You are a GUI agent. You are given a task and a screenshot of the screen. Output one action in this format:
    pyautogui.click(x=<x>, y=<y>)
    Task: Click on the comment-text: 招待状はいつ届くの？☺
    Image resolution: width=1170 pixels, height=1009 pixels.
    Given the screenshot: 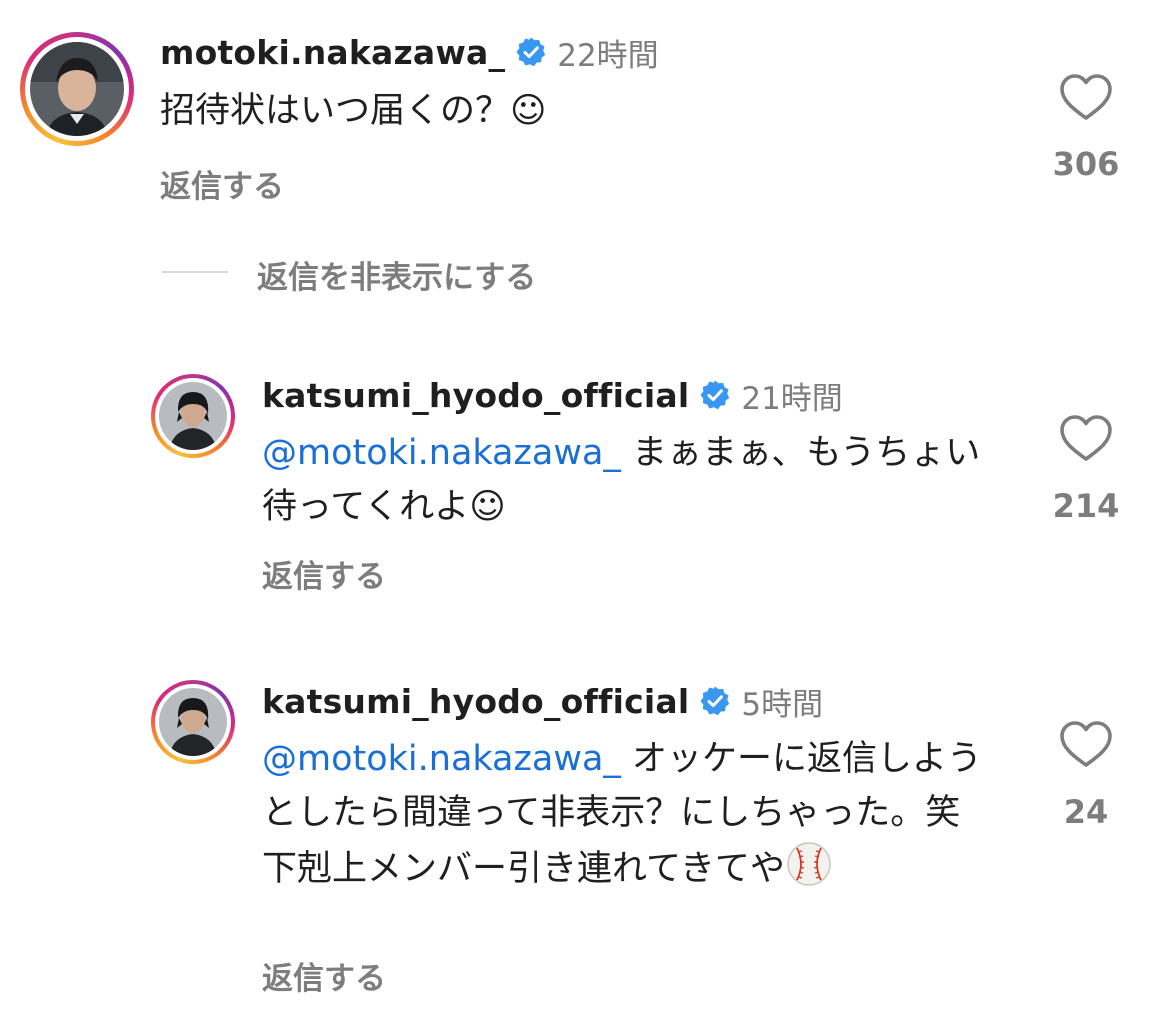 What is the action you would take?
    pyautogui.click(x=353, y=111)
    